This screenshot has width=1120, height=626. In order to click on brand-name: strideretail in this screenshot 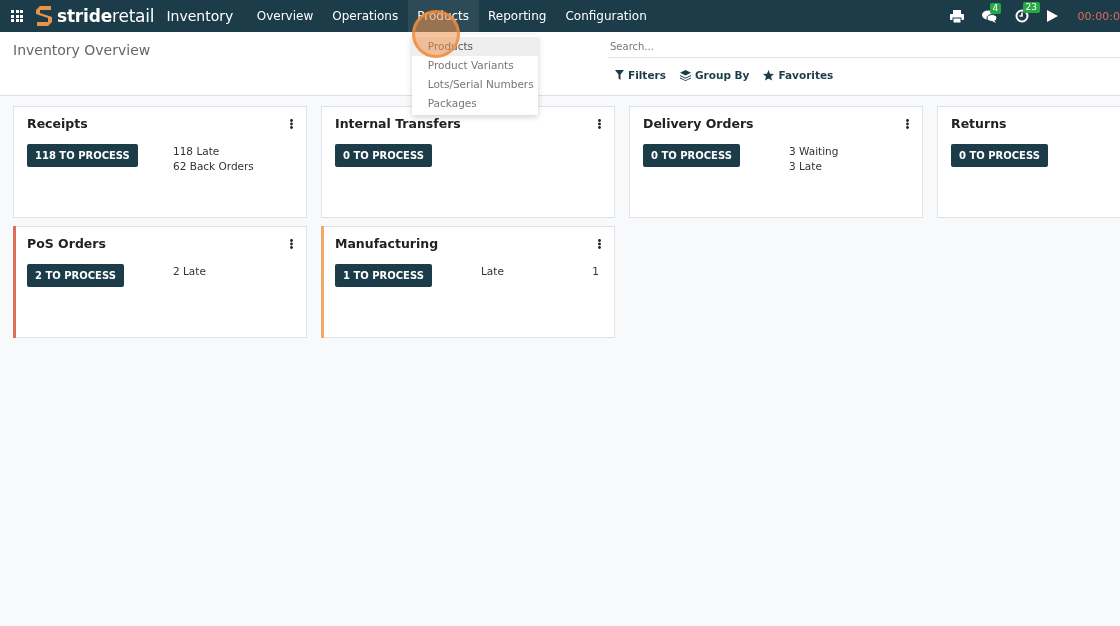, I will do `click(106, 16)`.